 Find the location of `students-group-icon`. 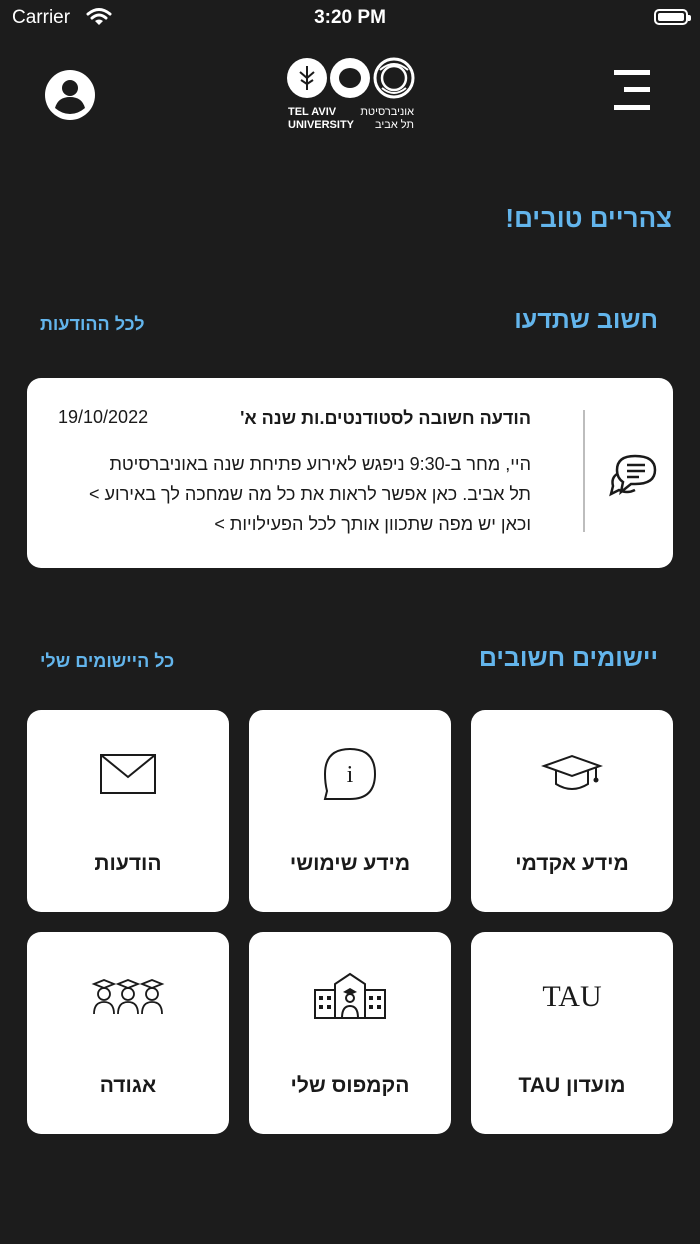

students-group-icon is located at coordinates (128, 996).